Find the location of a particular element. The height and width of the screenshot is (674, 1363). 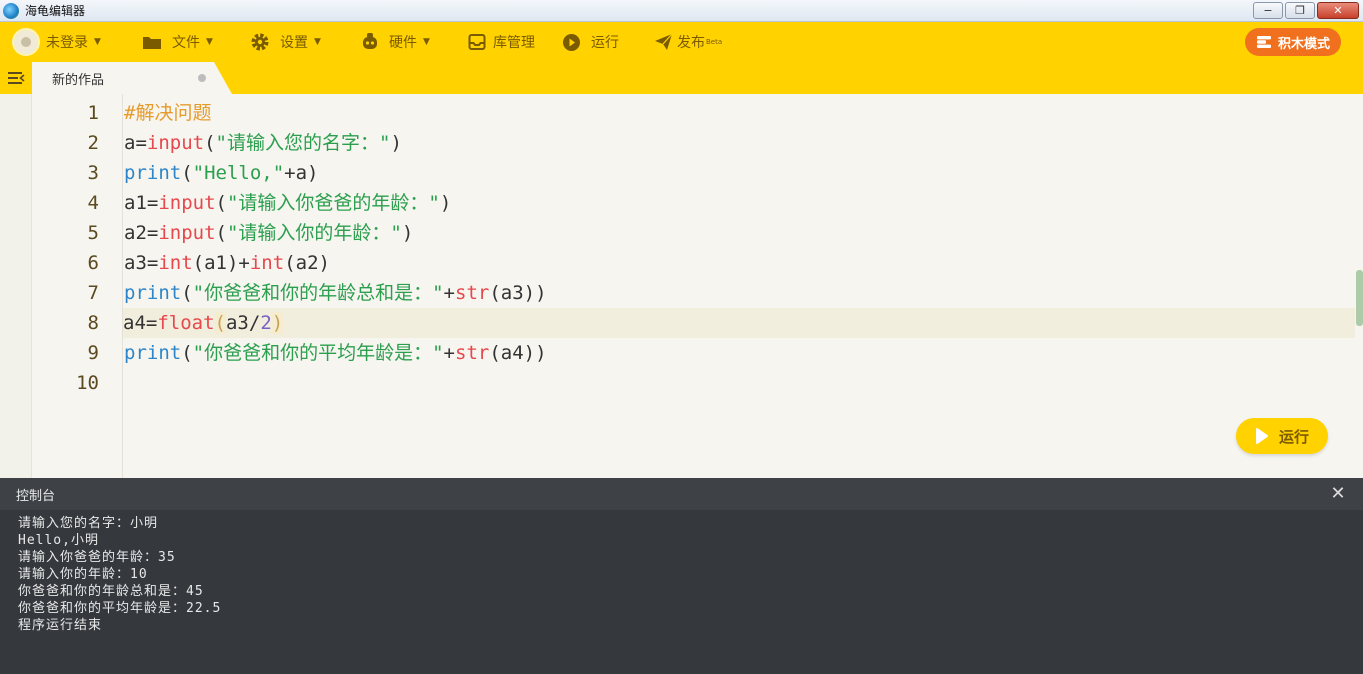

line-number: 4 is located at coordinates (93, 203).